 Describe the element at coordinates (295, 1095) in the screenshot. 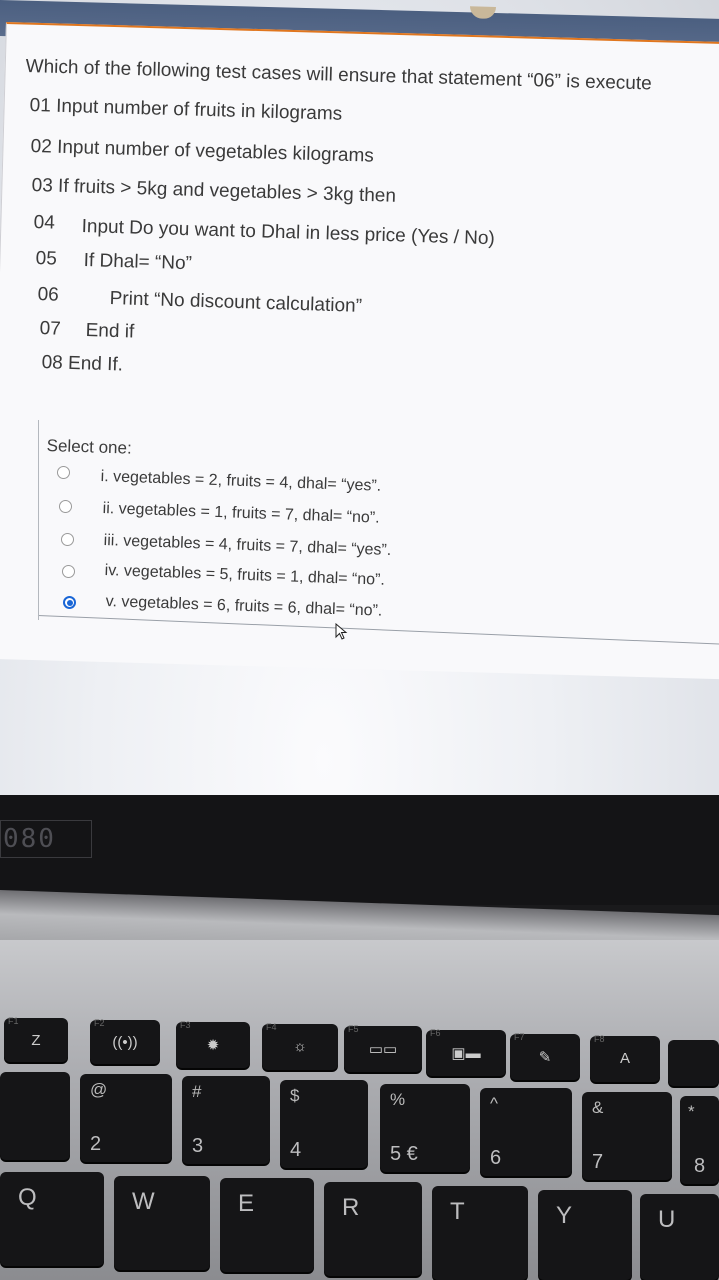

I see `key-4-top: $` at that location.